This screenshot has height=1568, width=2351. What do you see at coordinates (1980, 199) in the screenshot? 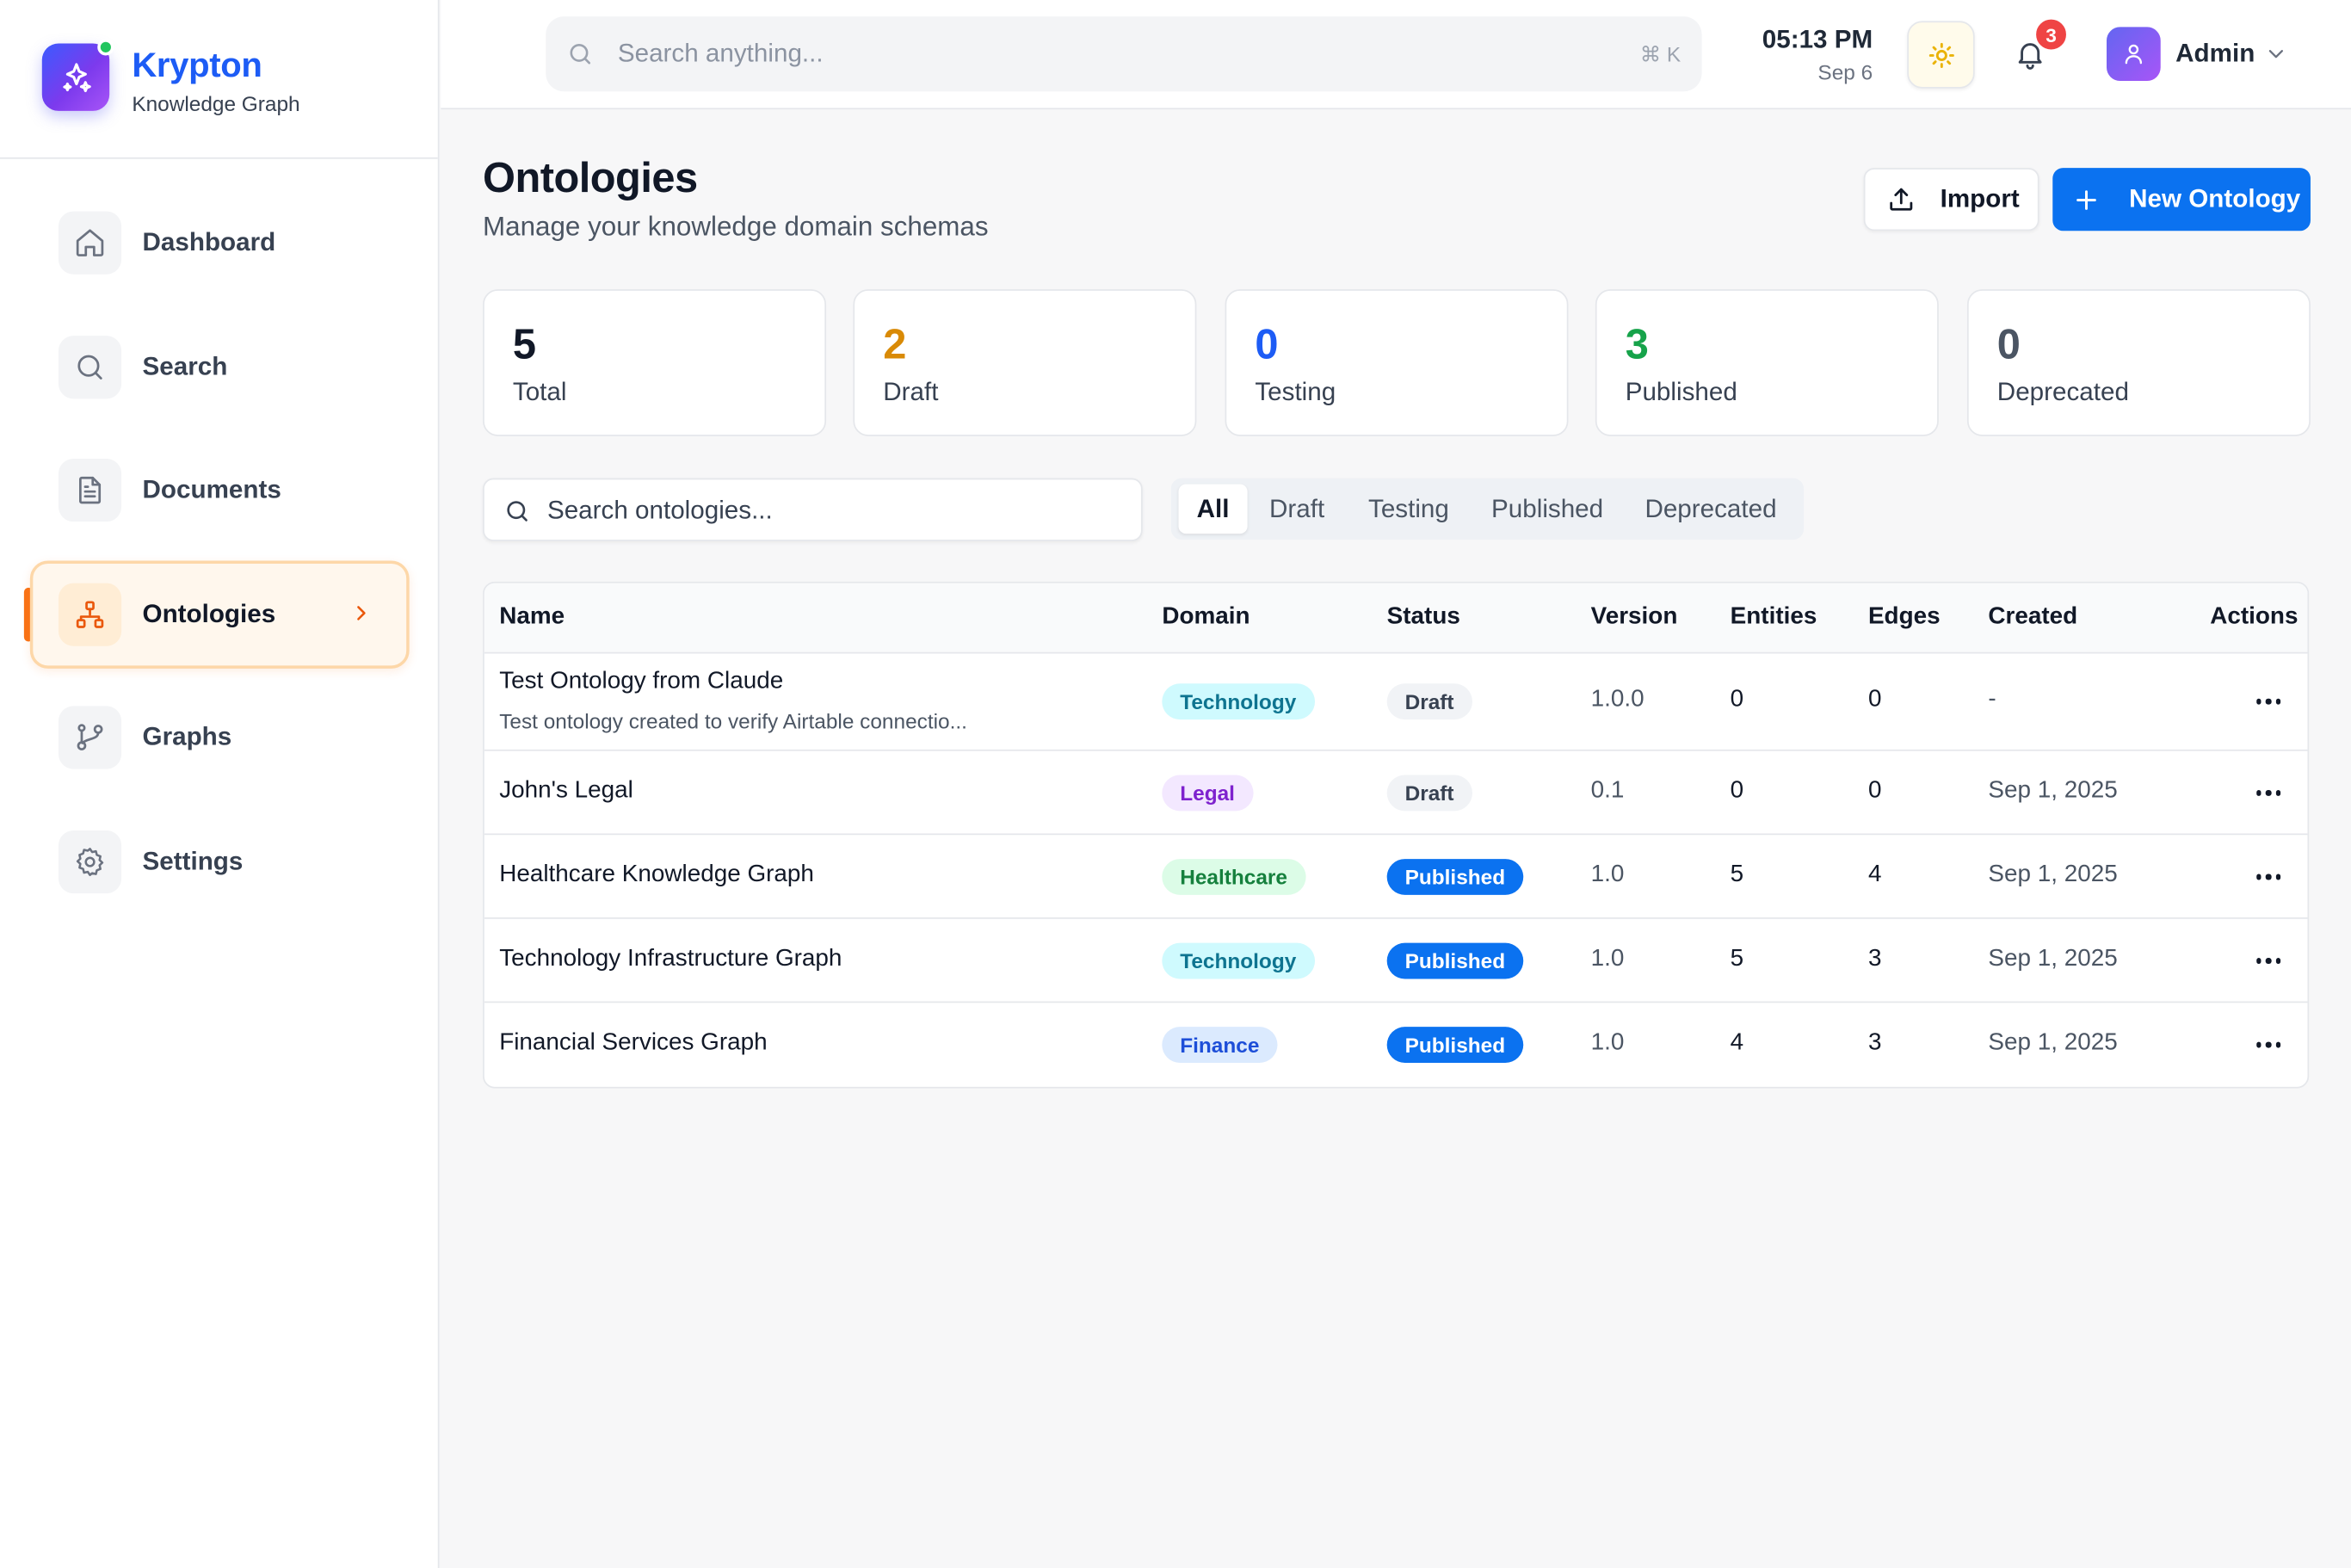
I see `import-button-label: Import` at bounding box center [1980, 199].